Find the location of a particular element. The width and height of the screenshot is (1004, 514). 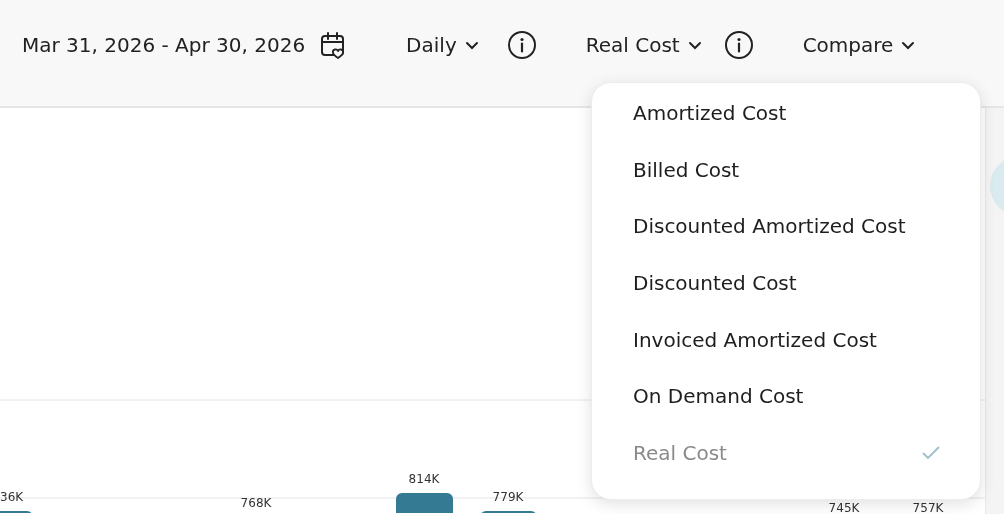

value-label: 36K is located at coordinates (12, 497).